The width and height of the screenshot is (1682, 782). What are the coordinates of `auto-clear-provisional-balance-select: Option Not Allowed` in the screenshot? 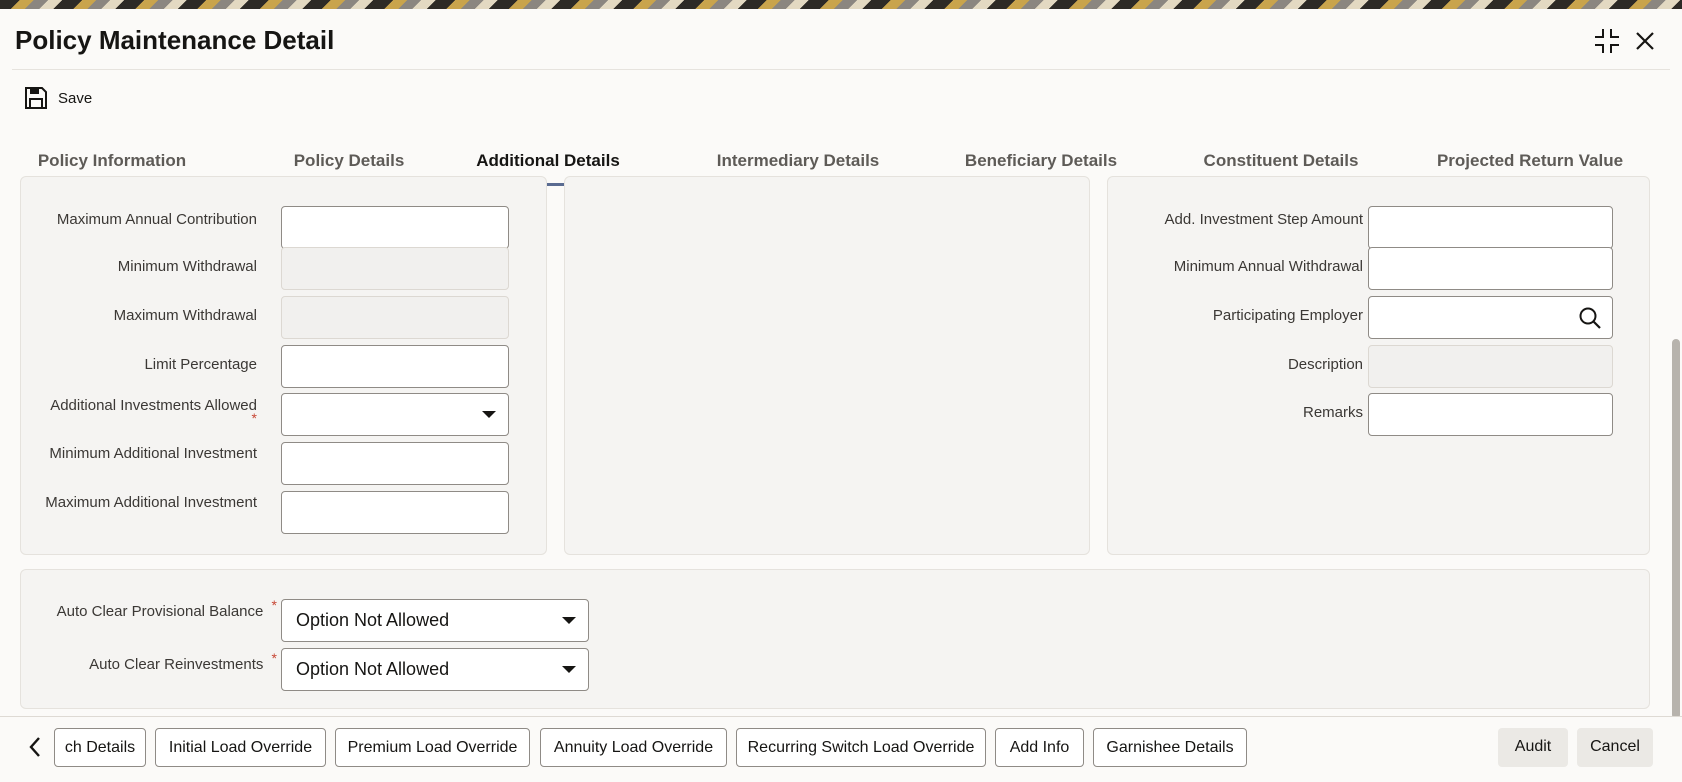 It's located at (435, 620).